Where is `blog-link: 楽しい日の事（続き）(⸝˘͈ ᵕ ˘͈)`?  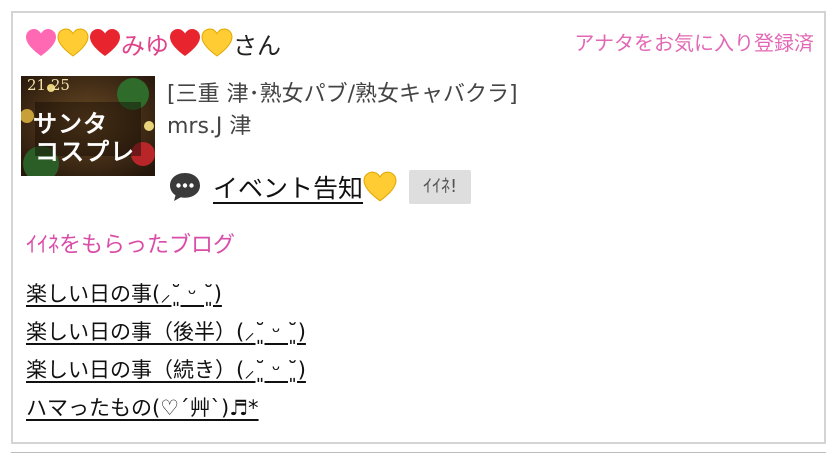
blog-link: 楽しい日の事（続き）(⸝˘͈ ᵕ ˘͈) is located at coordinates (166, 370).